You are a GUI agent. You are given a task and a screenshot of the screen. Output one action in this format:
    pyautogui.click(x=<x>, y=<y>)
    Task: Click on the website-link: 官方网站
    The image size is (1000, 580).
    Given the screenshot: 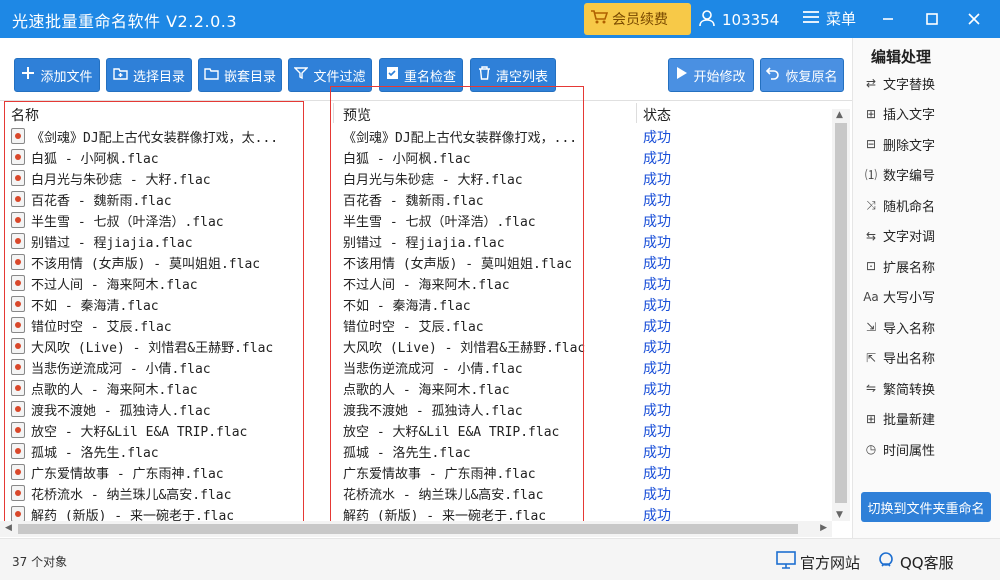 What is the action you would take?
    pyautogui.click(x=818, y=562)
    